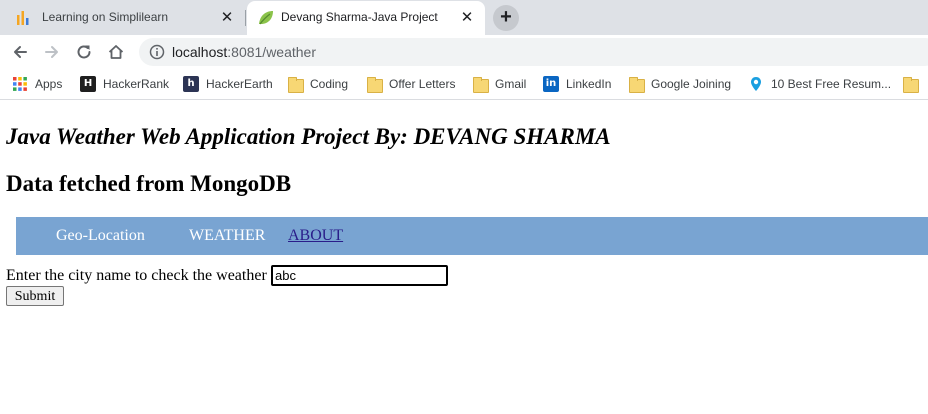 The width and height of the screenshot is (928, 414). I want to click on bookmark-offer-letters: Offer Letters, so click(410, 84).